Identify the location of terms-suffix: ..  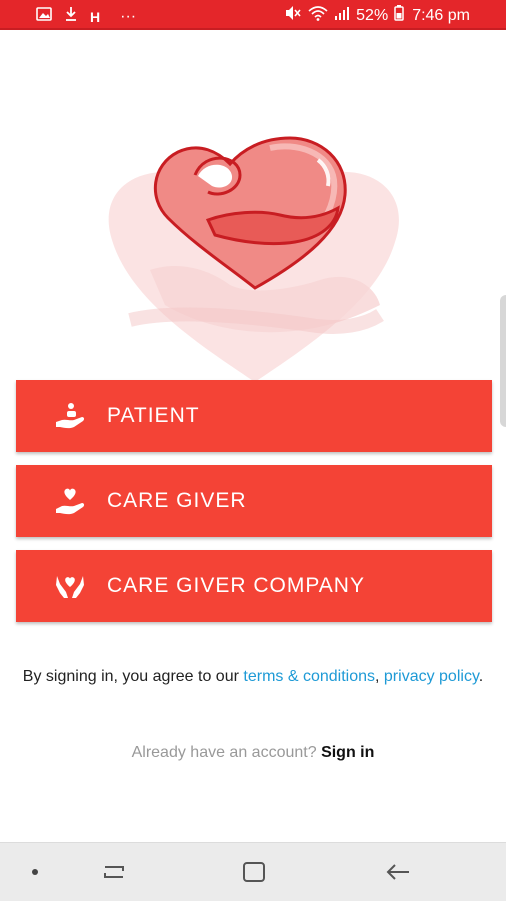
(481, 676).